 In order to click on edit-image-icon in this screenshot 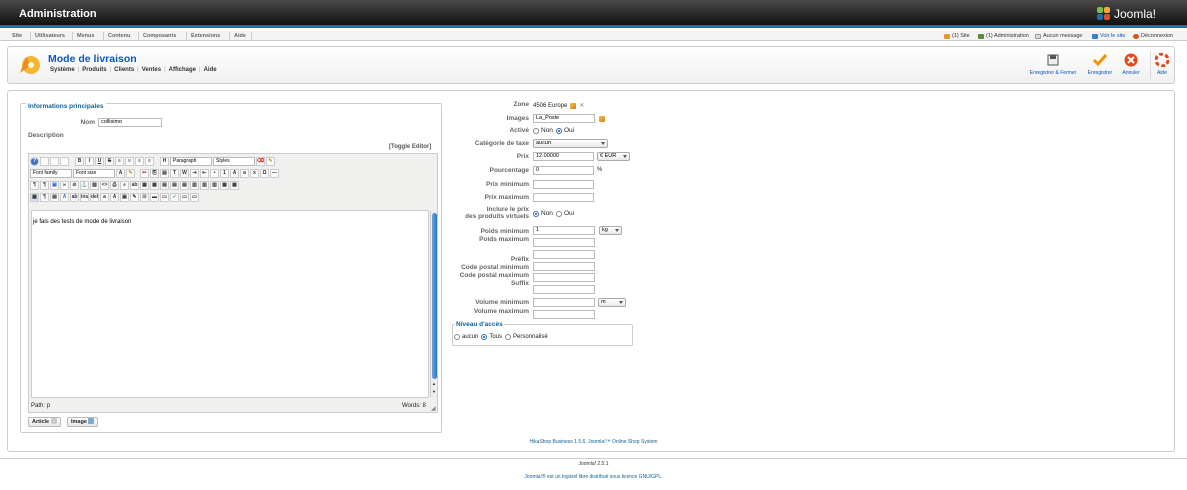, I will do `click(602, 119)`.